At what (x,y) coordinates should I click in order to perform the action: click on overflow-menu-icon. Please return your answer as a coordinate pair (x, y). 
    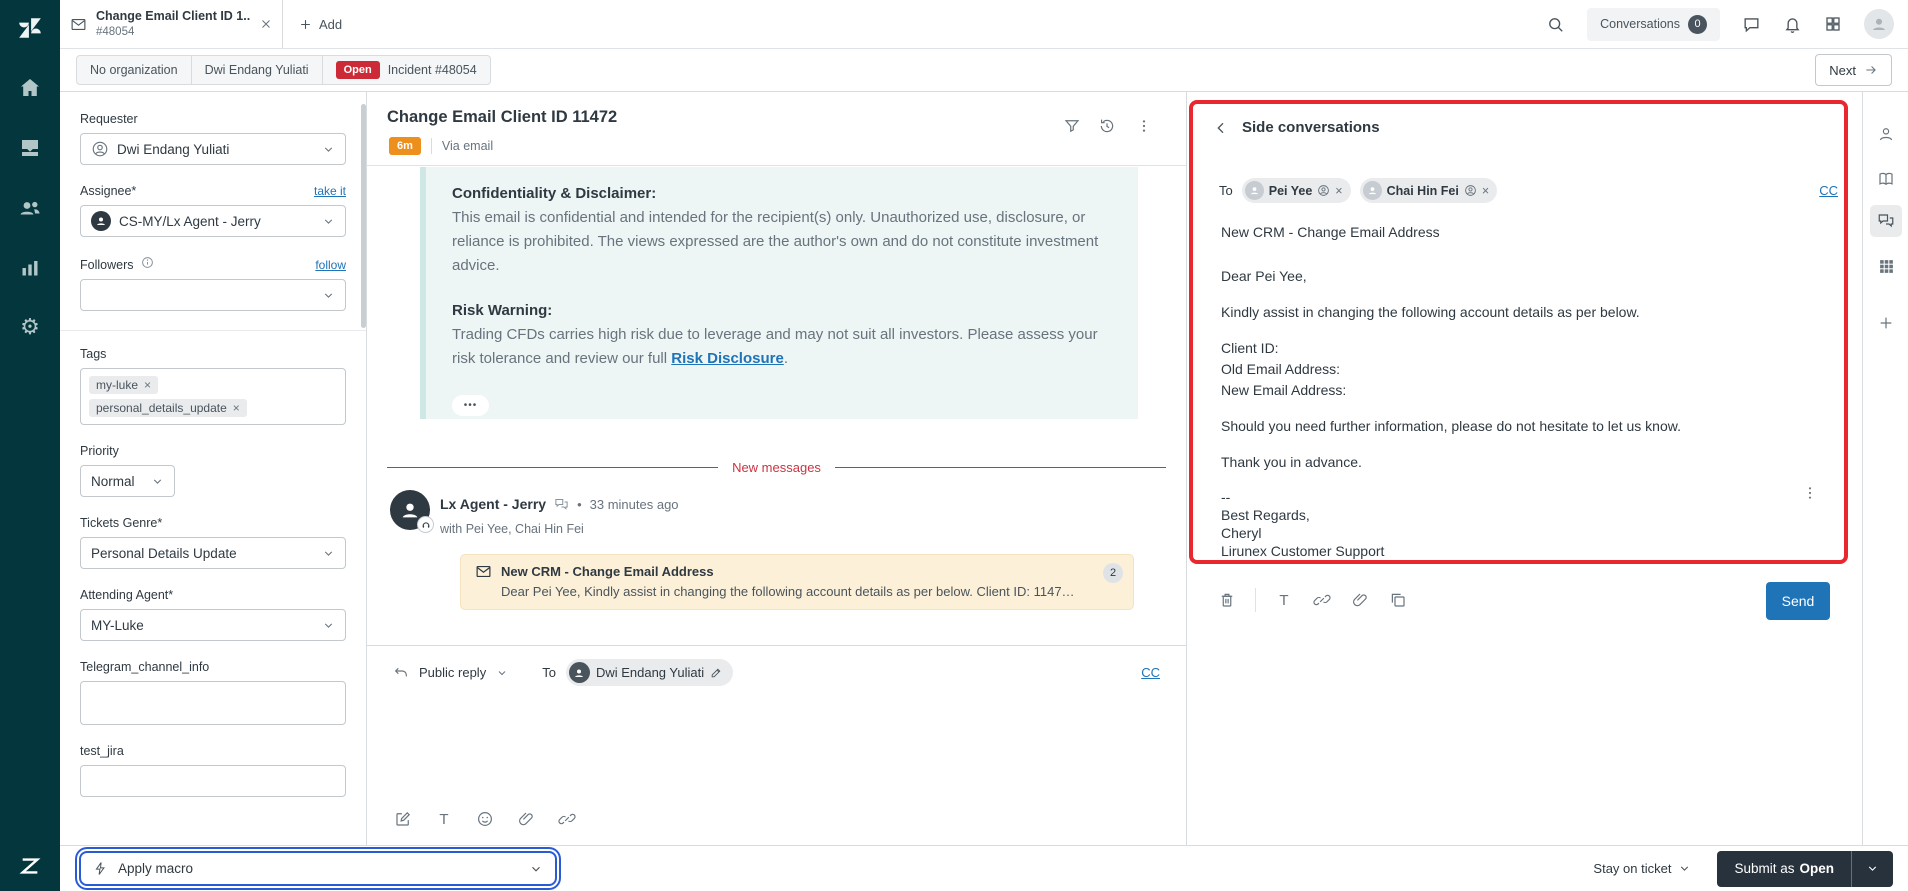
    Looking at the image, I should click on (1144, 126).